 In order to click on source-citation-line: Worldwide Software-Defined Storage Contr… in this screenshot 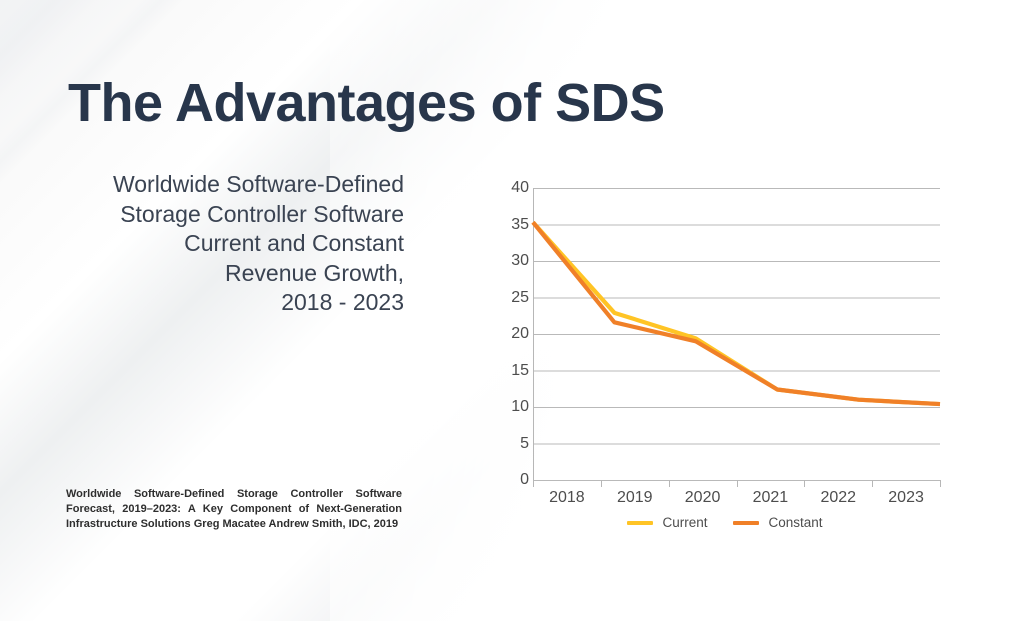, I will do `click(234, 494)`.